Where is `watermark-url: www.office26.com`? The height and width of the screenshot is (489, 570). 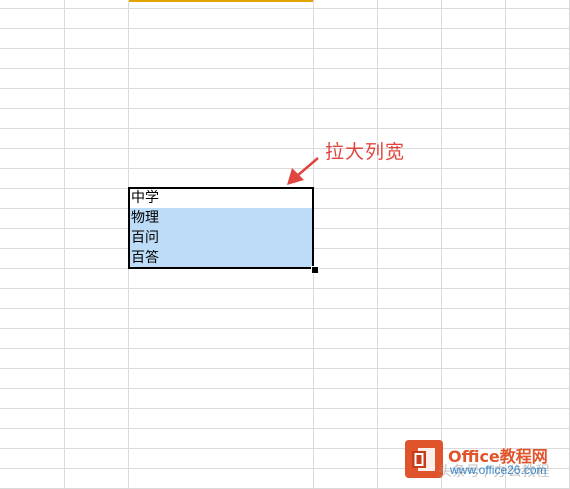 watermark-url: www.office26.com is located at coordinates (498, 470).